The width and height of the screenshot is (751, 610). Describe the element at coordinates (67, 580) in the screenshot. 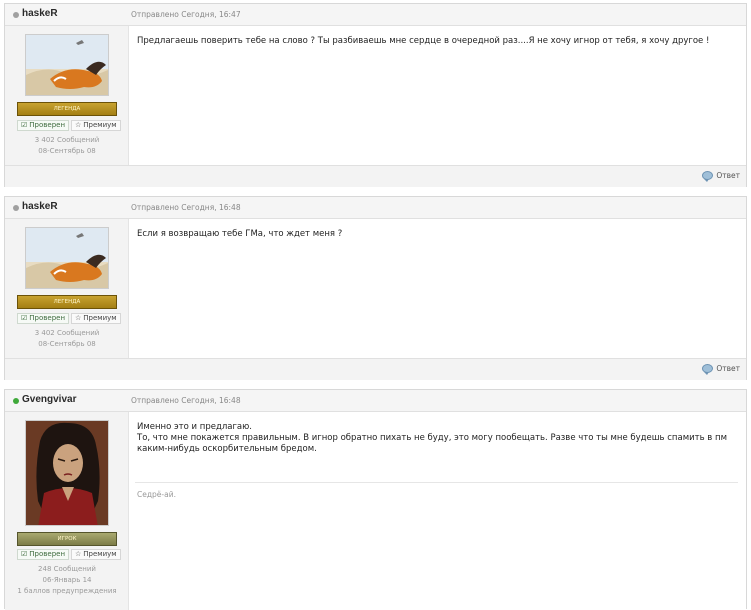

I see `join-date: 06-Январь 14` at that location.